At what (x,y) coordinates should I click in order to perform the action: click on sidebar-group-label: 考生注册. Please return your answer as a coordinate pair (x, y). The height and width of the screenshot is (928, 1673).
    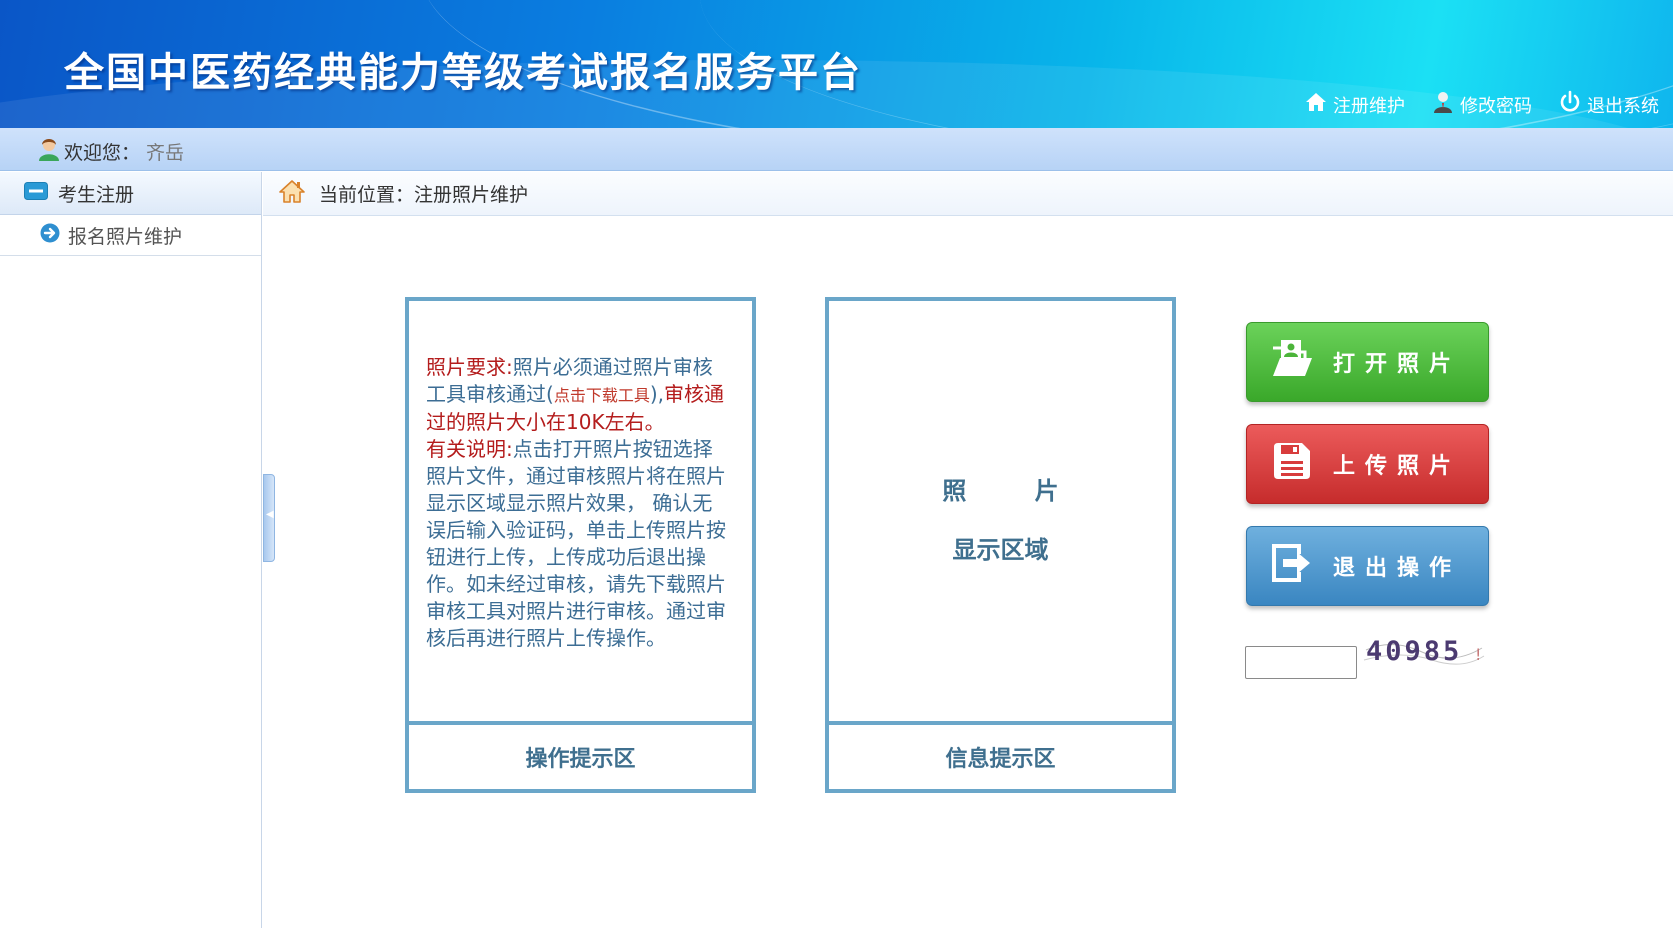
    Looking at the image, I should click on (96, 194).